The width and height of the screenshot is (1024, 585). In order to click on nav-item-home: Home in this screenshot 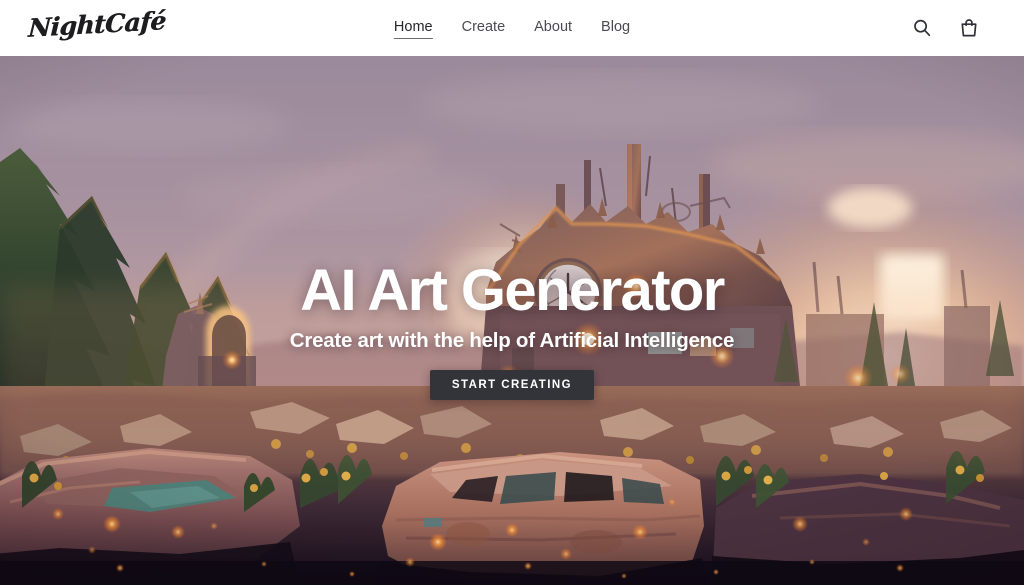, I will do `click(413, 28)`.